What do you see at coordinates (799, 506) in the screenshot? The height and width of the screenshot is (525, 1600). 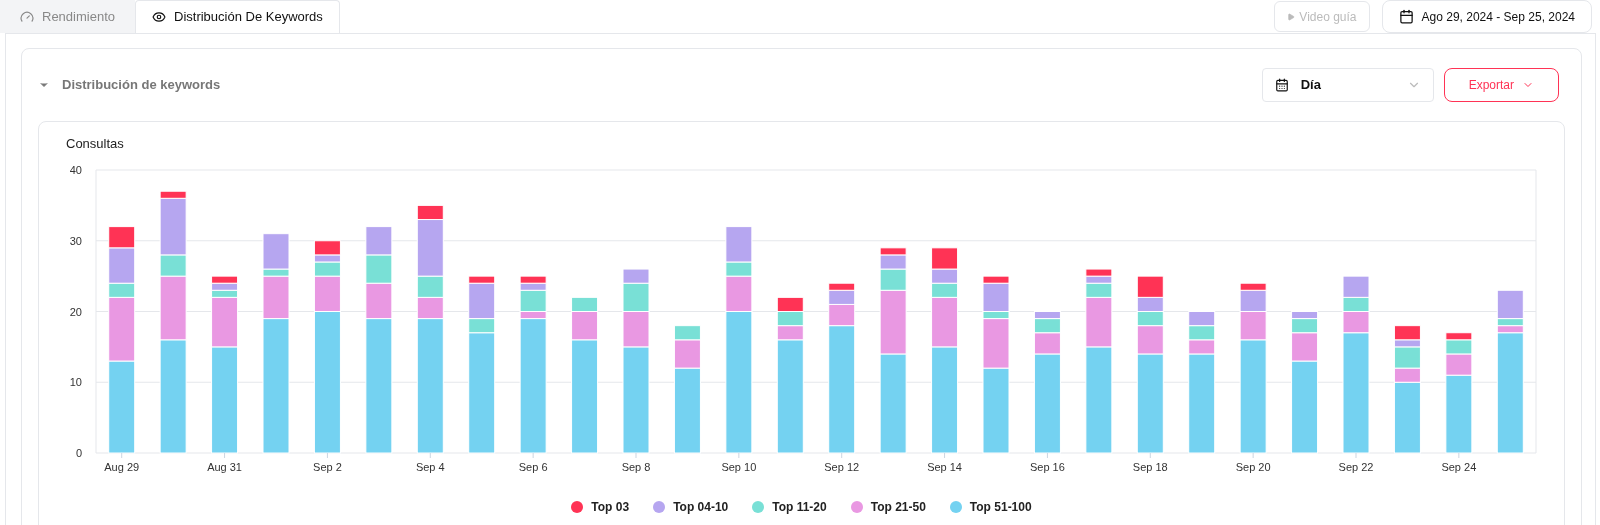 I see `legend-label: Top 11-20` at bounding box center [799, 506].